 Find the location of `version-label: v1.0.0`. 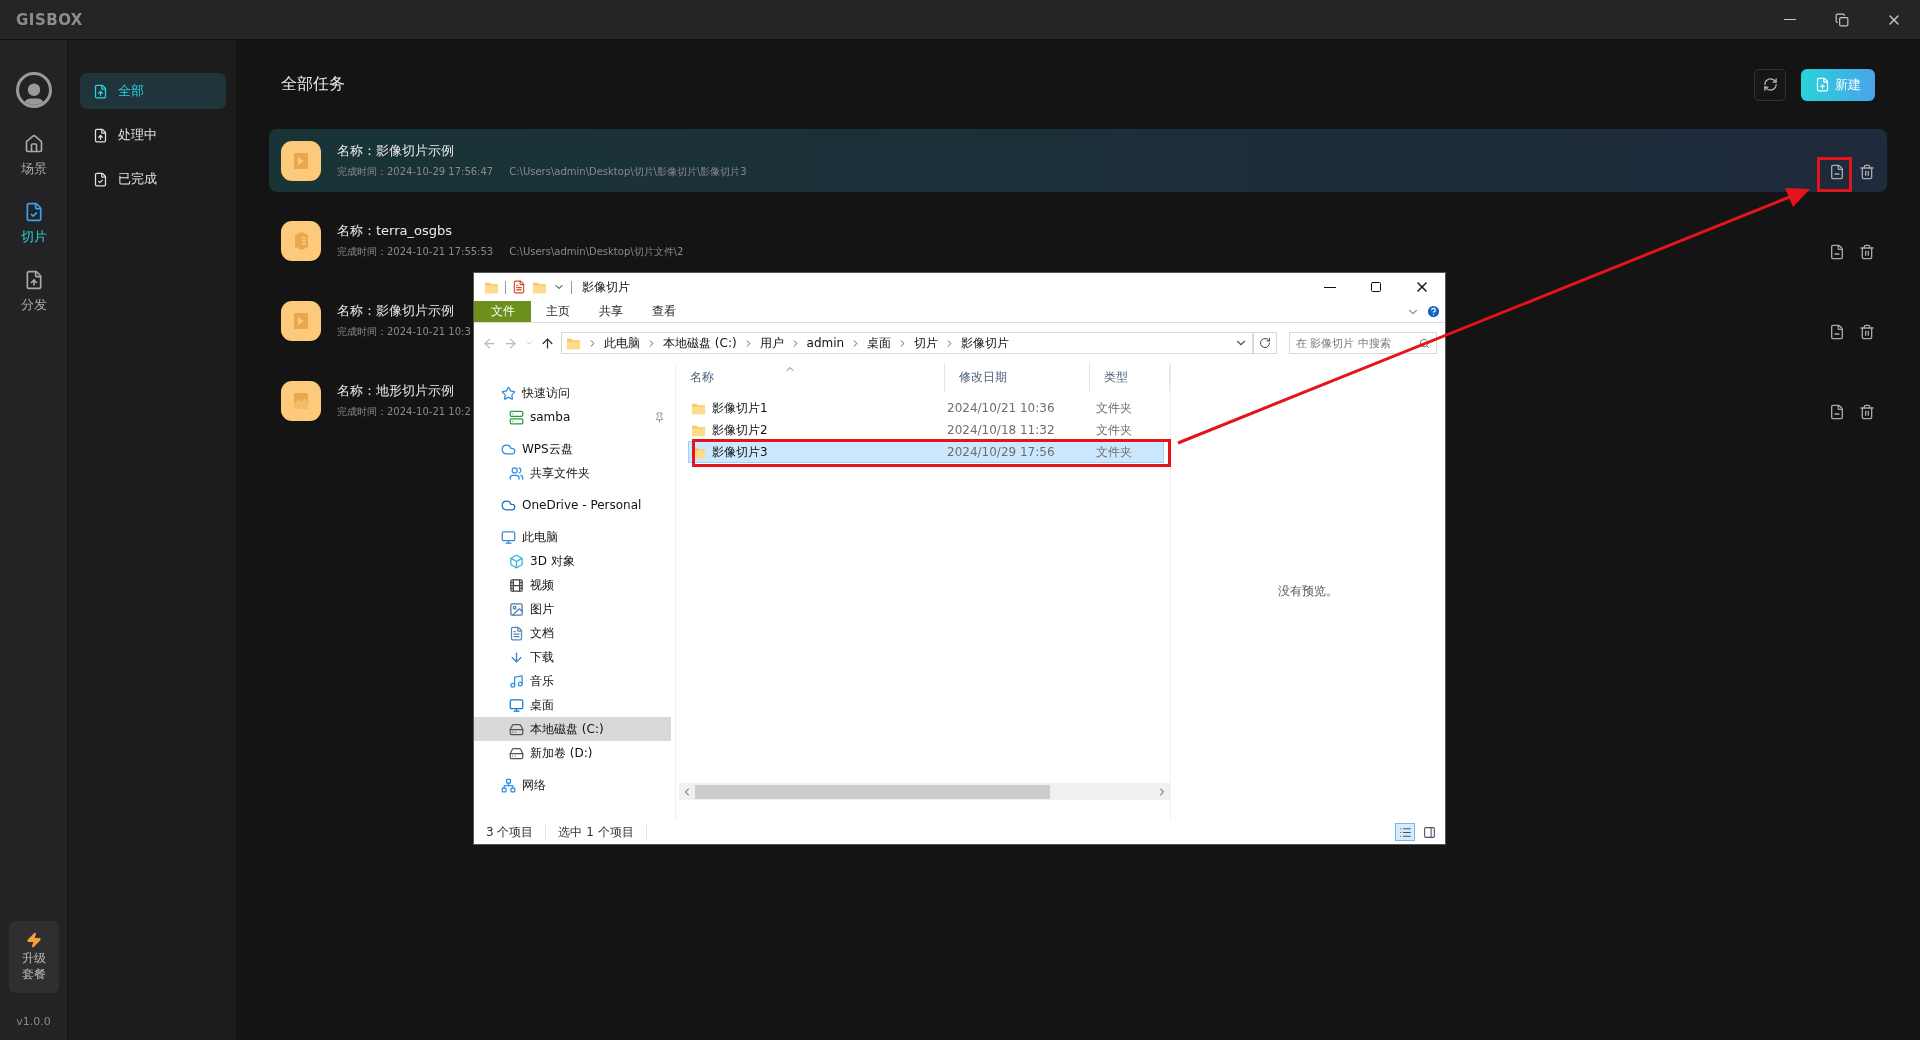

version-label: v1.0.0 is located at coordinates (33, 1021).